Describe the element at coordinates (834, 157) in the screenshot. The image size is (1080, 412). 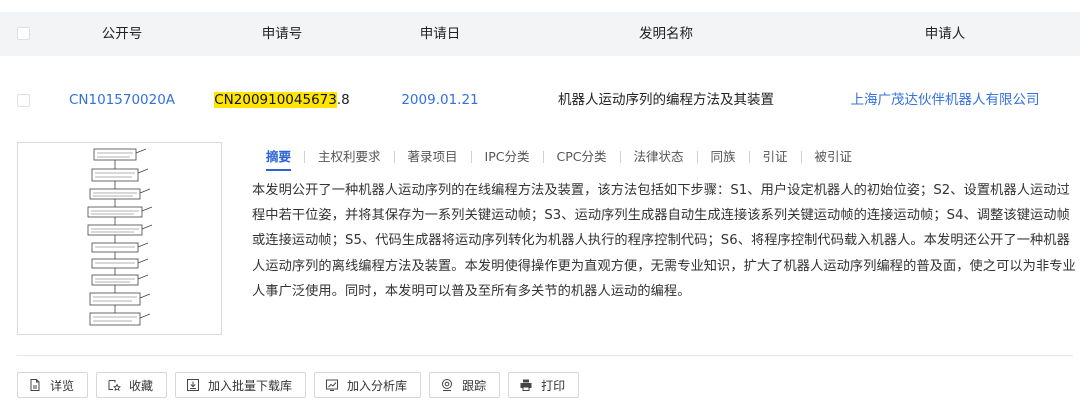
I see `tab-cited-by: 被引证` at that location.